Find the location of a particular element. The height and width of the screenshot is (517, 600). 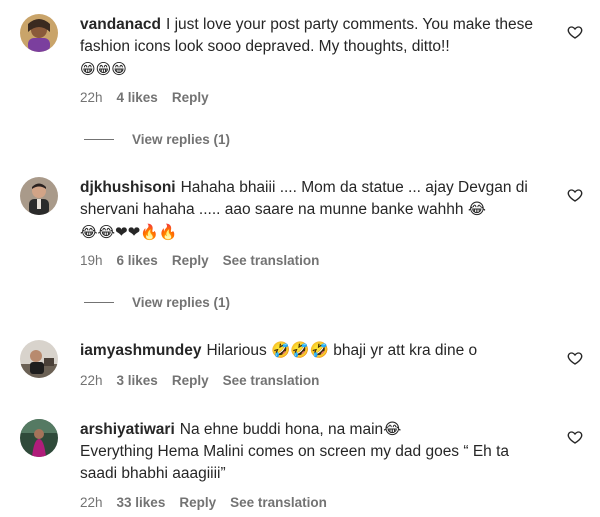

comment-username: vandanacd is located at coordinates (120, 24).